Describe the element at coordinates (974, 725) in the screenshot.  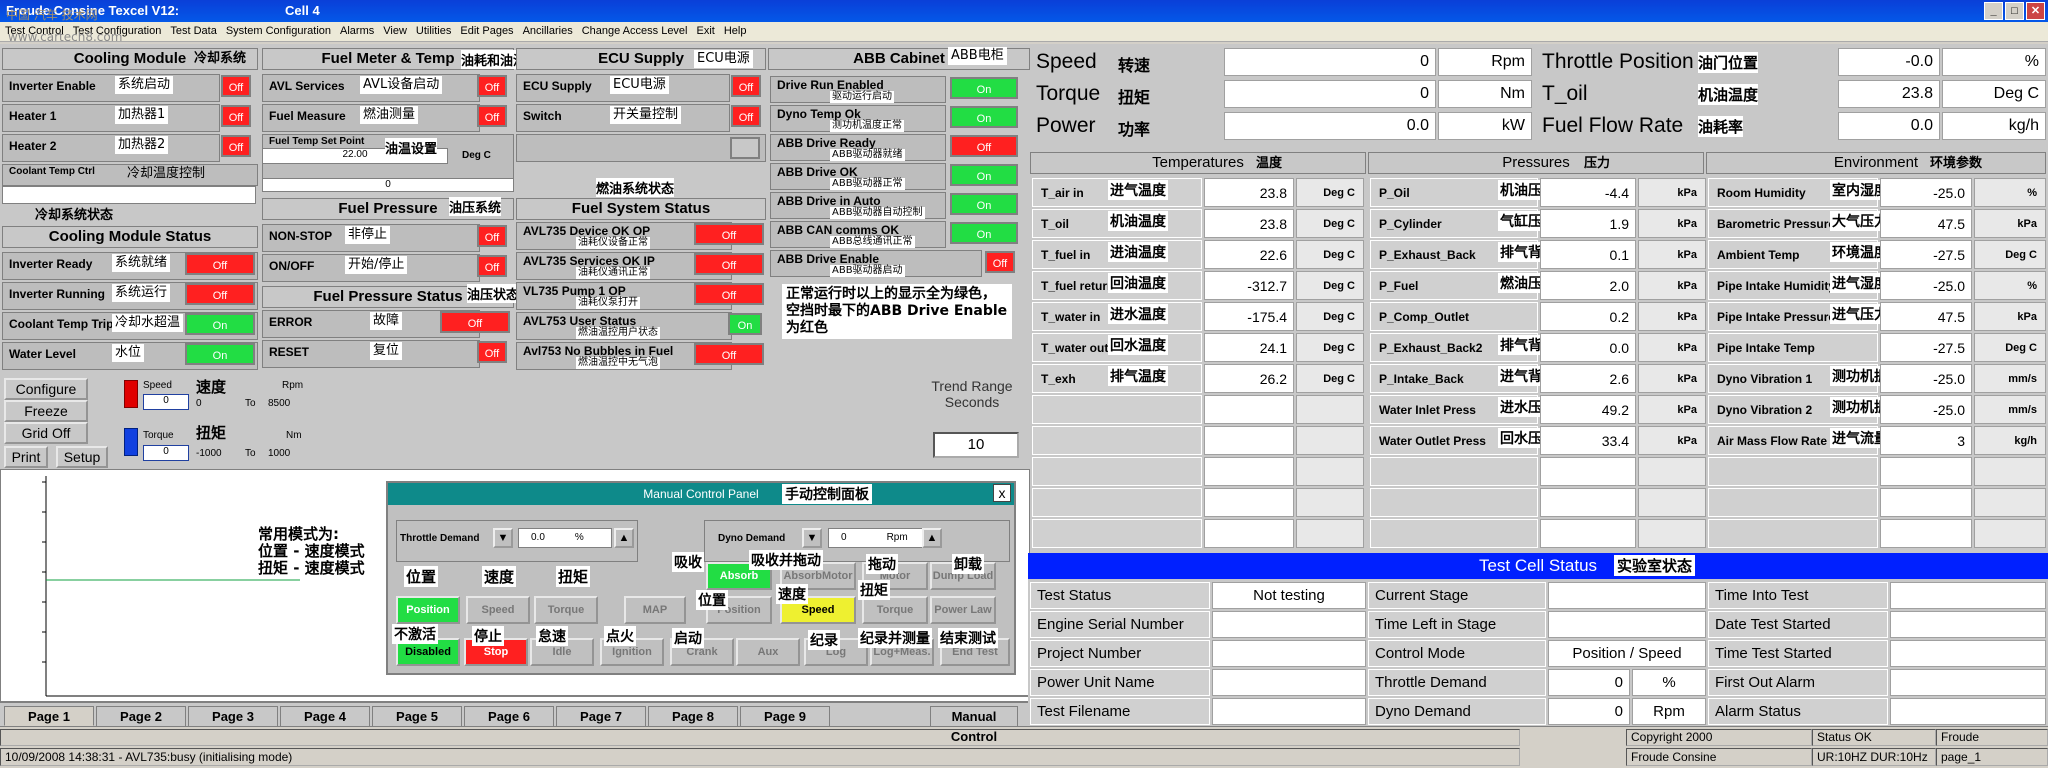
I see `tab-page: Manual Control` at that location.